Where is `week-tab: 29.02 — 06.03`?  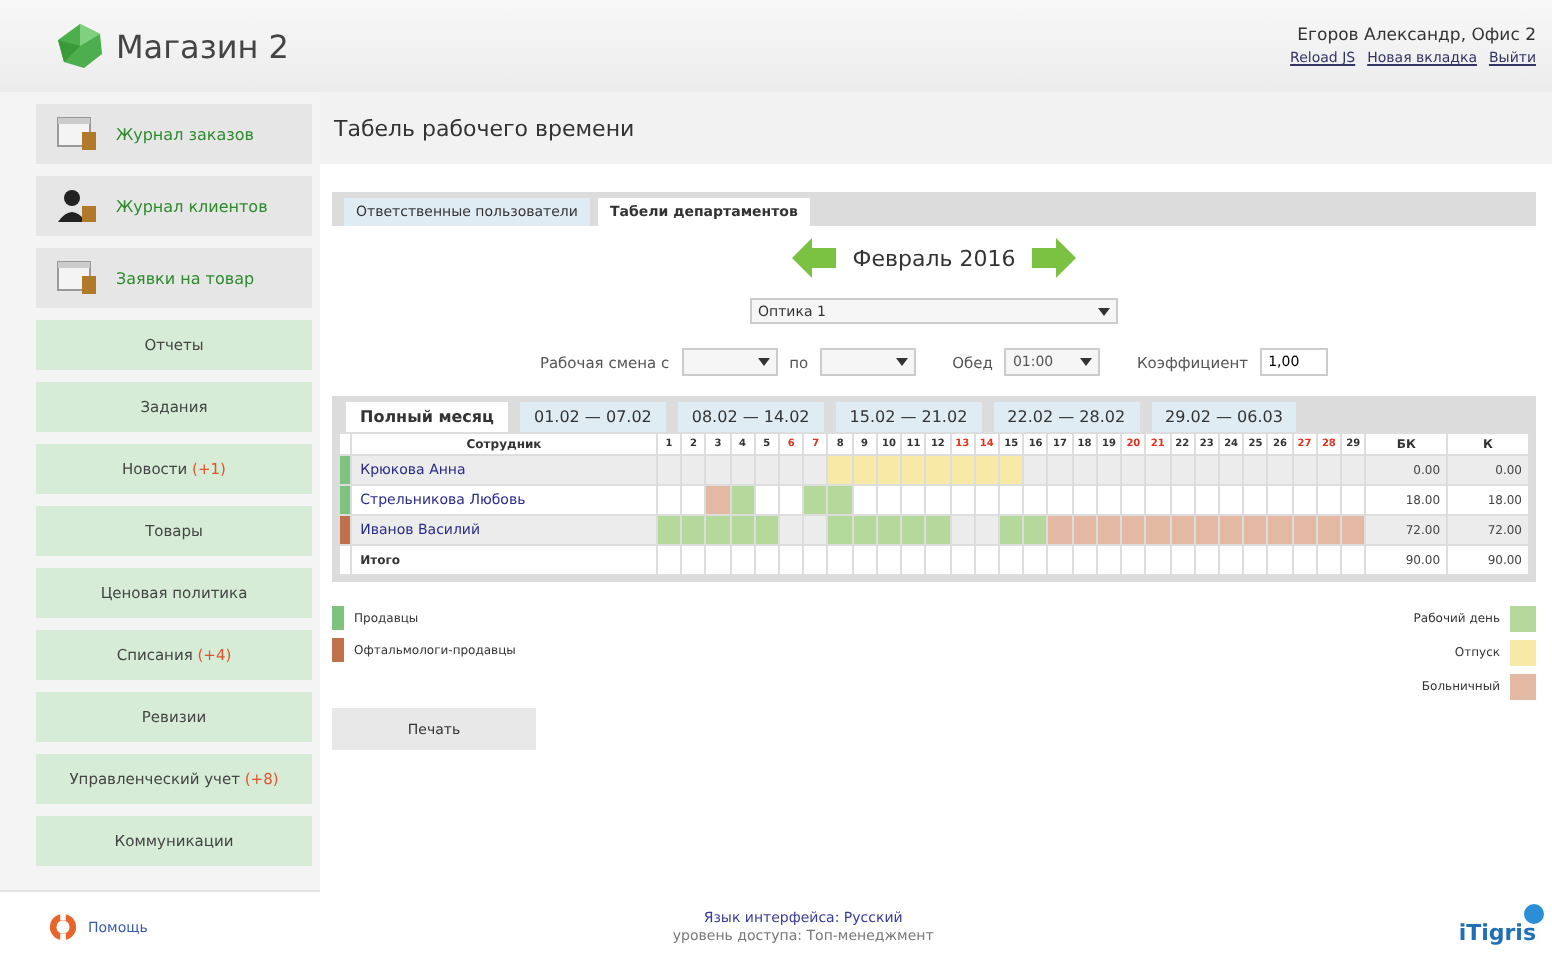
week-tab: 29.02 — 06.03 is located at coordinates (1224, 417).